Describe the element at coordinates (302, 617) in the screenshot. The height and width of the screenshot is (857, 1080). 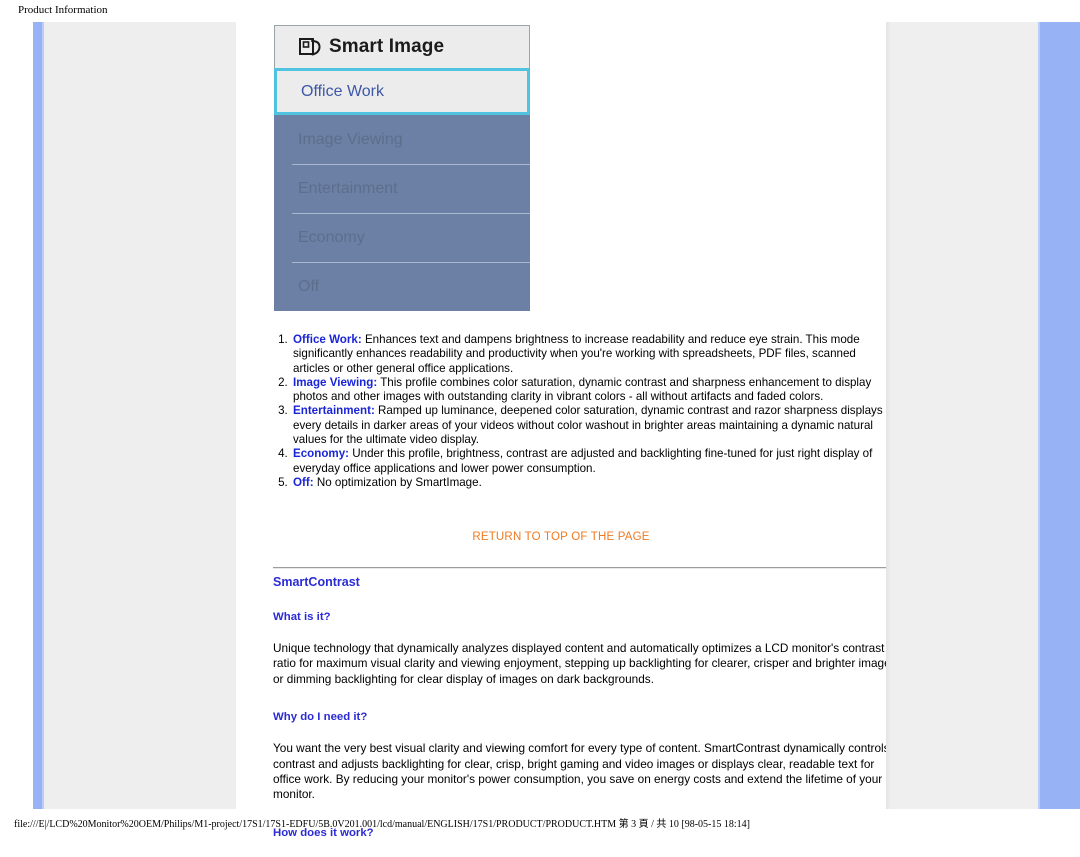
I see `smartcontrast-q1: What is it?` at that location.